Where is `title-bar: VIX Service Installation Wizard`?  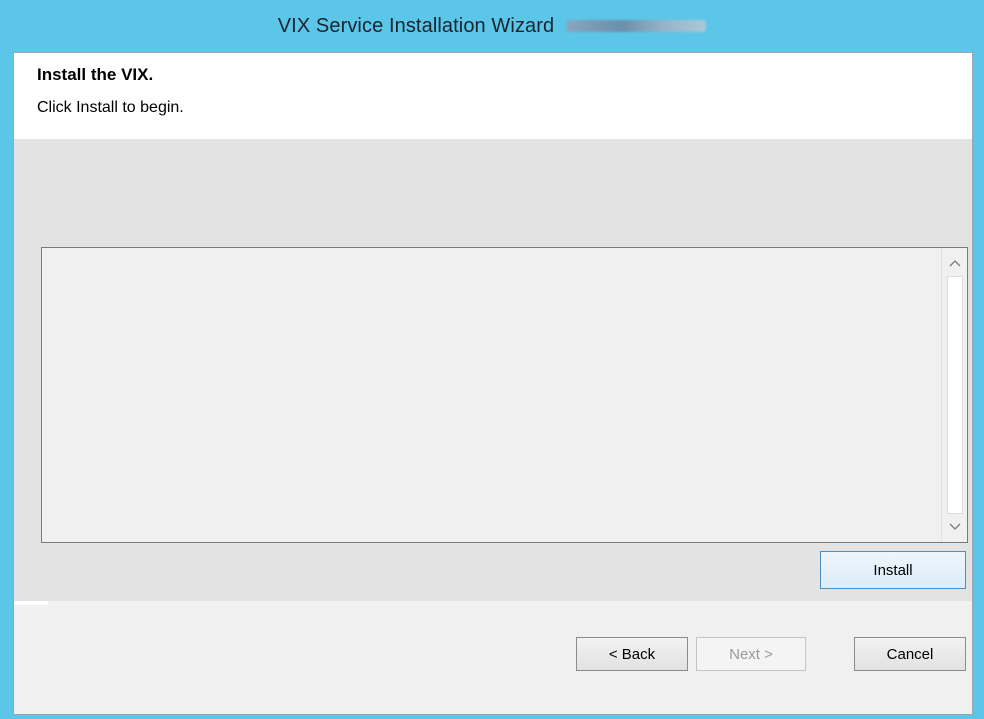 title-bar: VIX Service Installation Wizard is located at coordinates (492, 26).